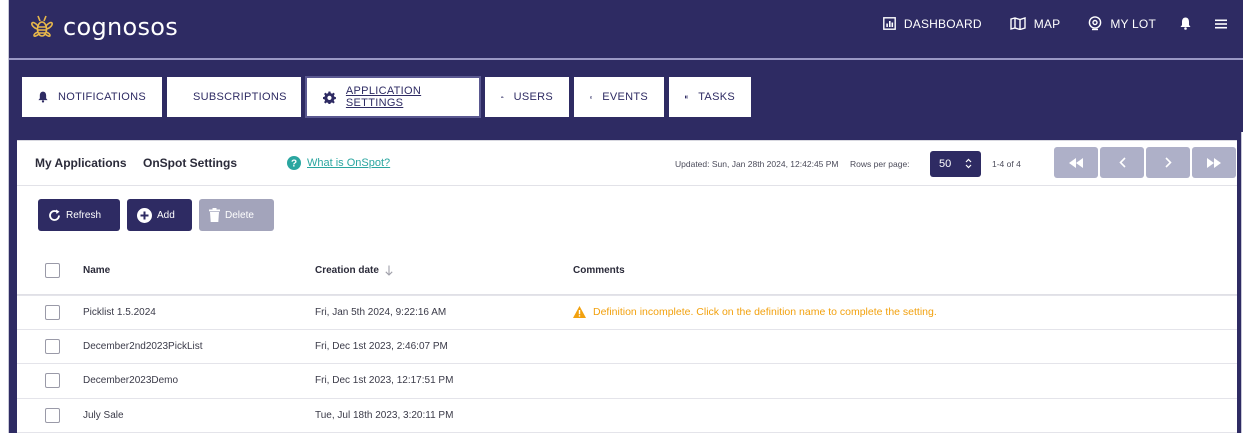 The image size is (1249, 433). Describe the element at coordinates (103, 415) in the screenshot. I see `application-name: July Sale` at that location.